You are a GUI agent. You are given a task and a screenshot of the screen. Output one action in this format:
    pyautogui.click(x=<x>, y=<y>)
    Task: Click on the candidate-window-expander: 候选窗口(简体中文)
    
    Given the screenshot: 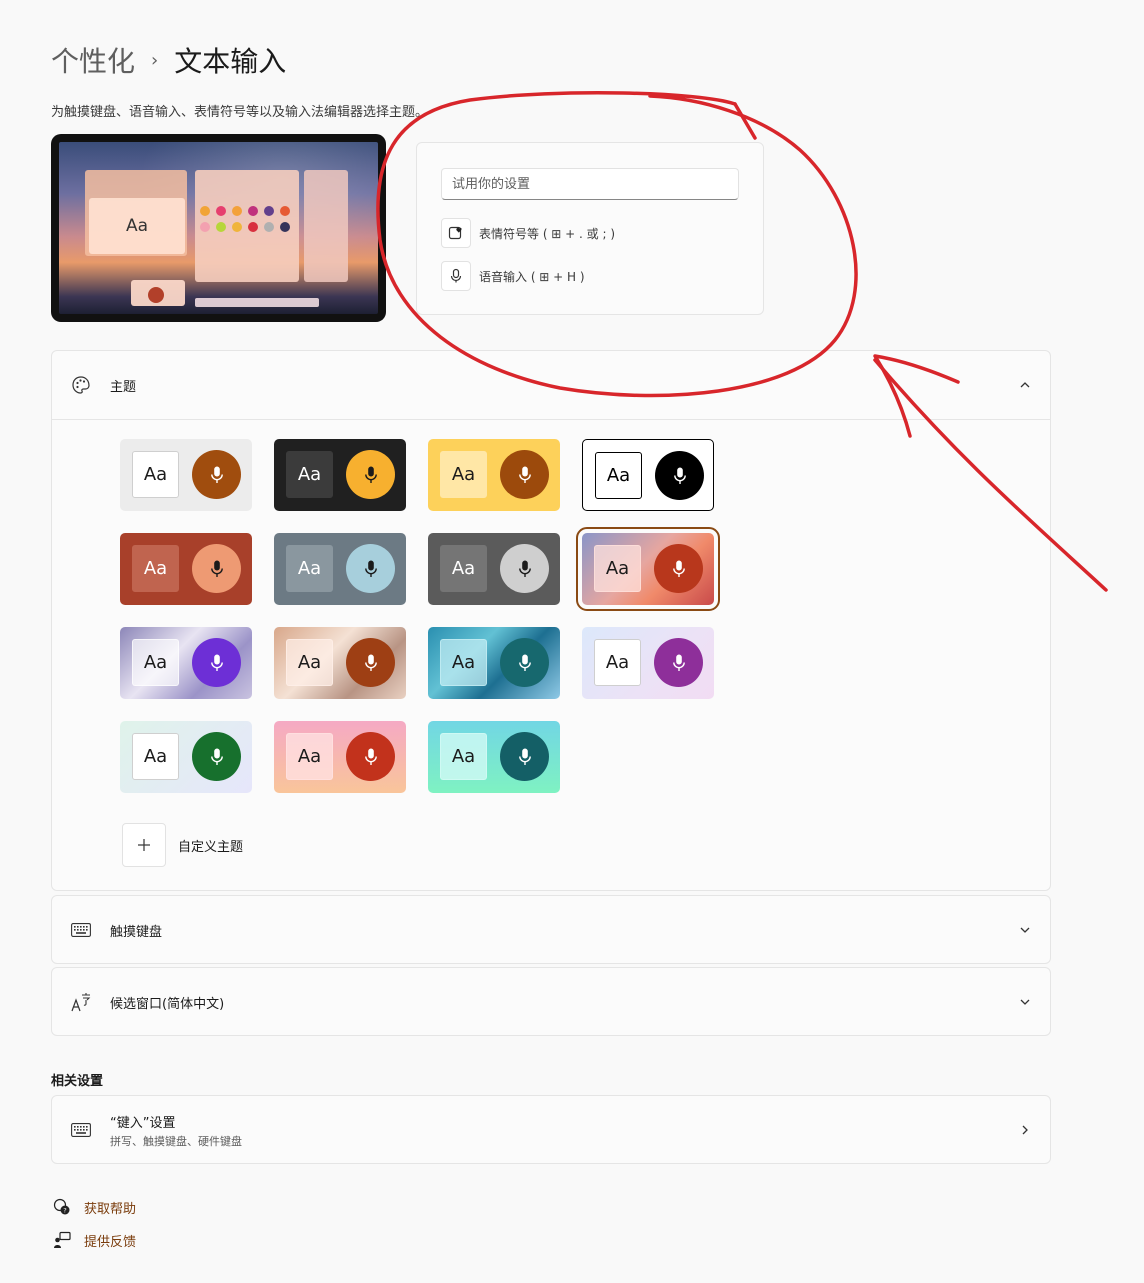 What is the action you would take?
    pyautogui.click(x=551, y=1001)
    